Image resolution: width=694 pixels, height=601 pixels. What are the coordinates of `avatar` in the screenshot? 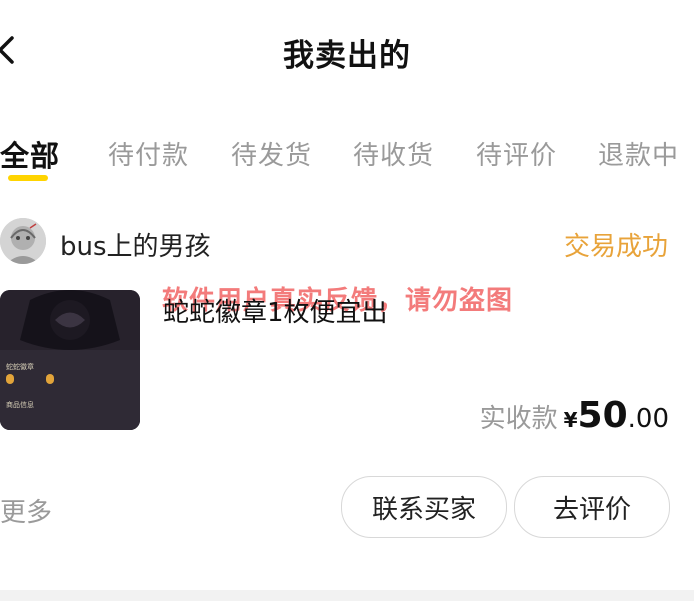 It's located at (23, 241).